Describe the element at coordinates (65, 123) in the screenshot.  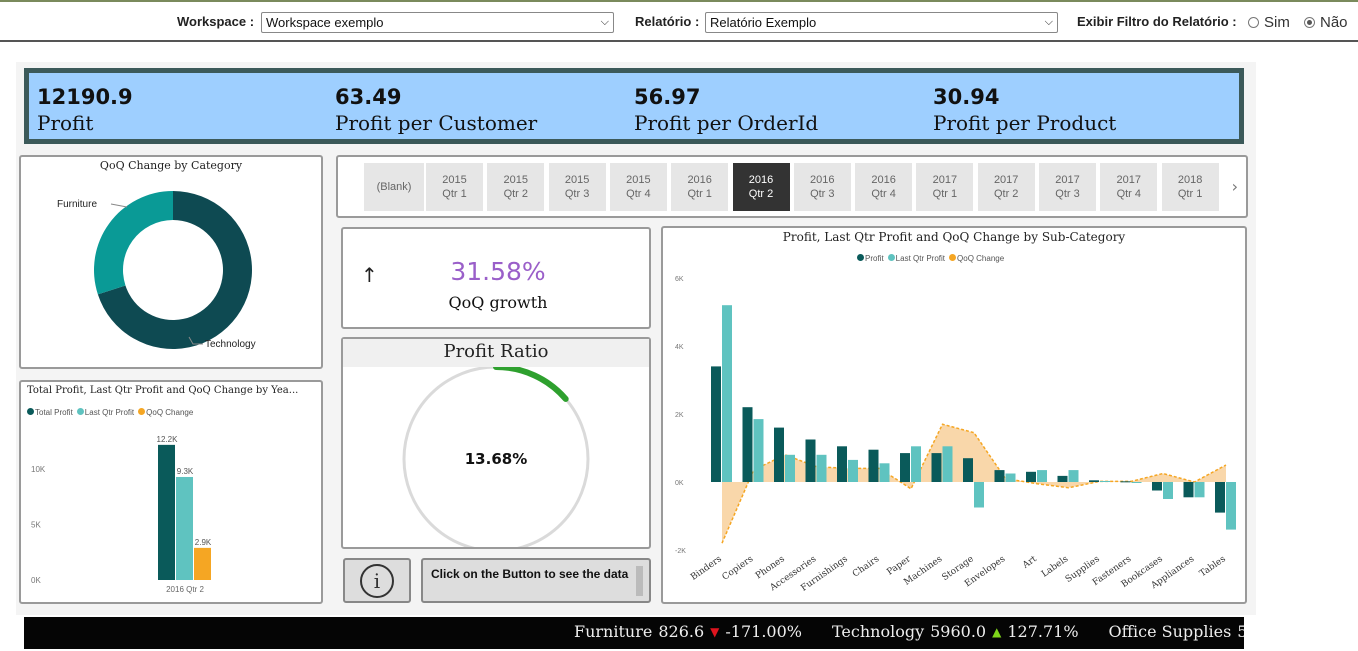
I see `kpi-label: Profit` at that location.